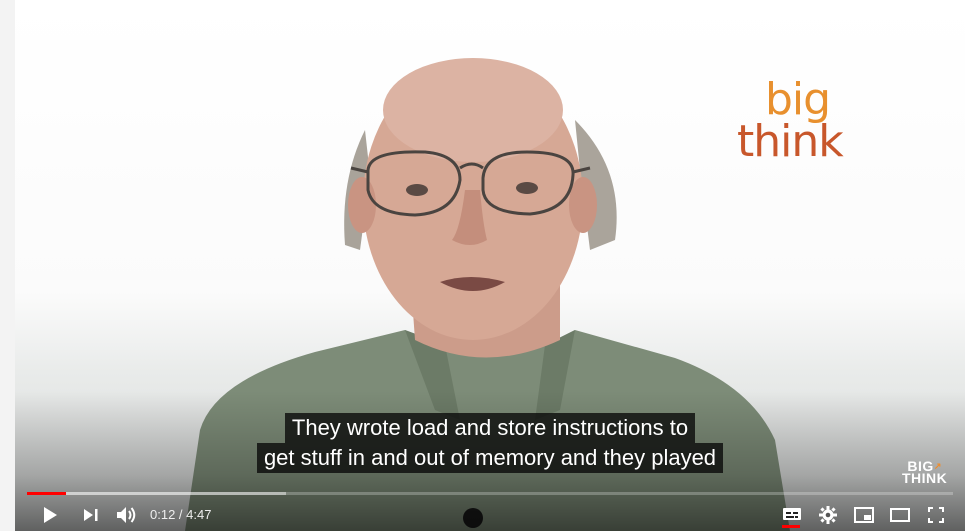  What do you see at coordinates (46, 493) in the screenshot?
I see `progress-played` at bounding box center [46, 493].